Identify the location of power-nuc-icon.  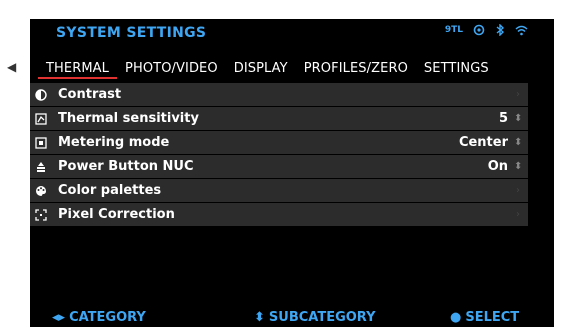
(41, 167).